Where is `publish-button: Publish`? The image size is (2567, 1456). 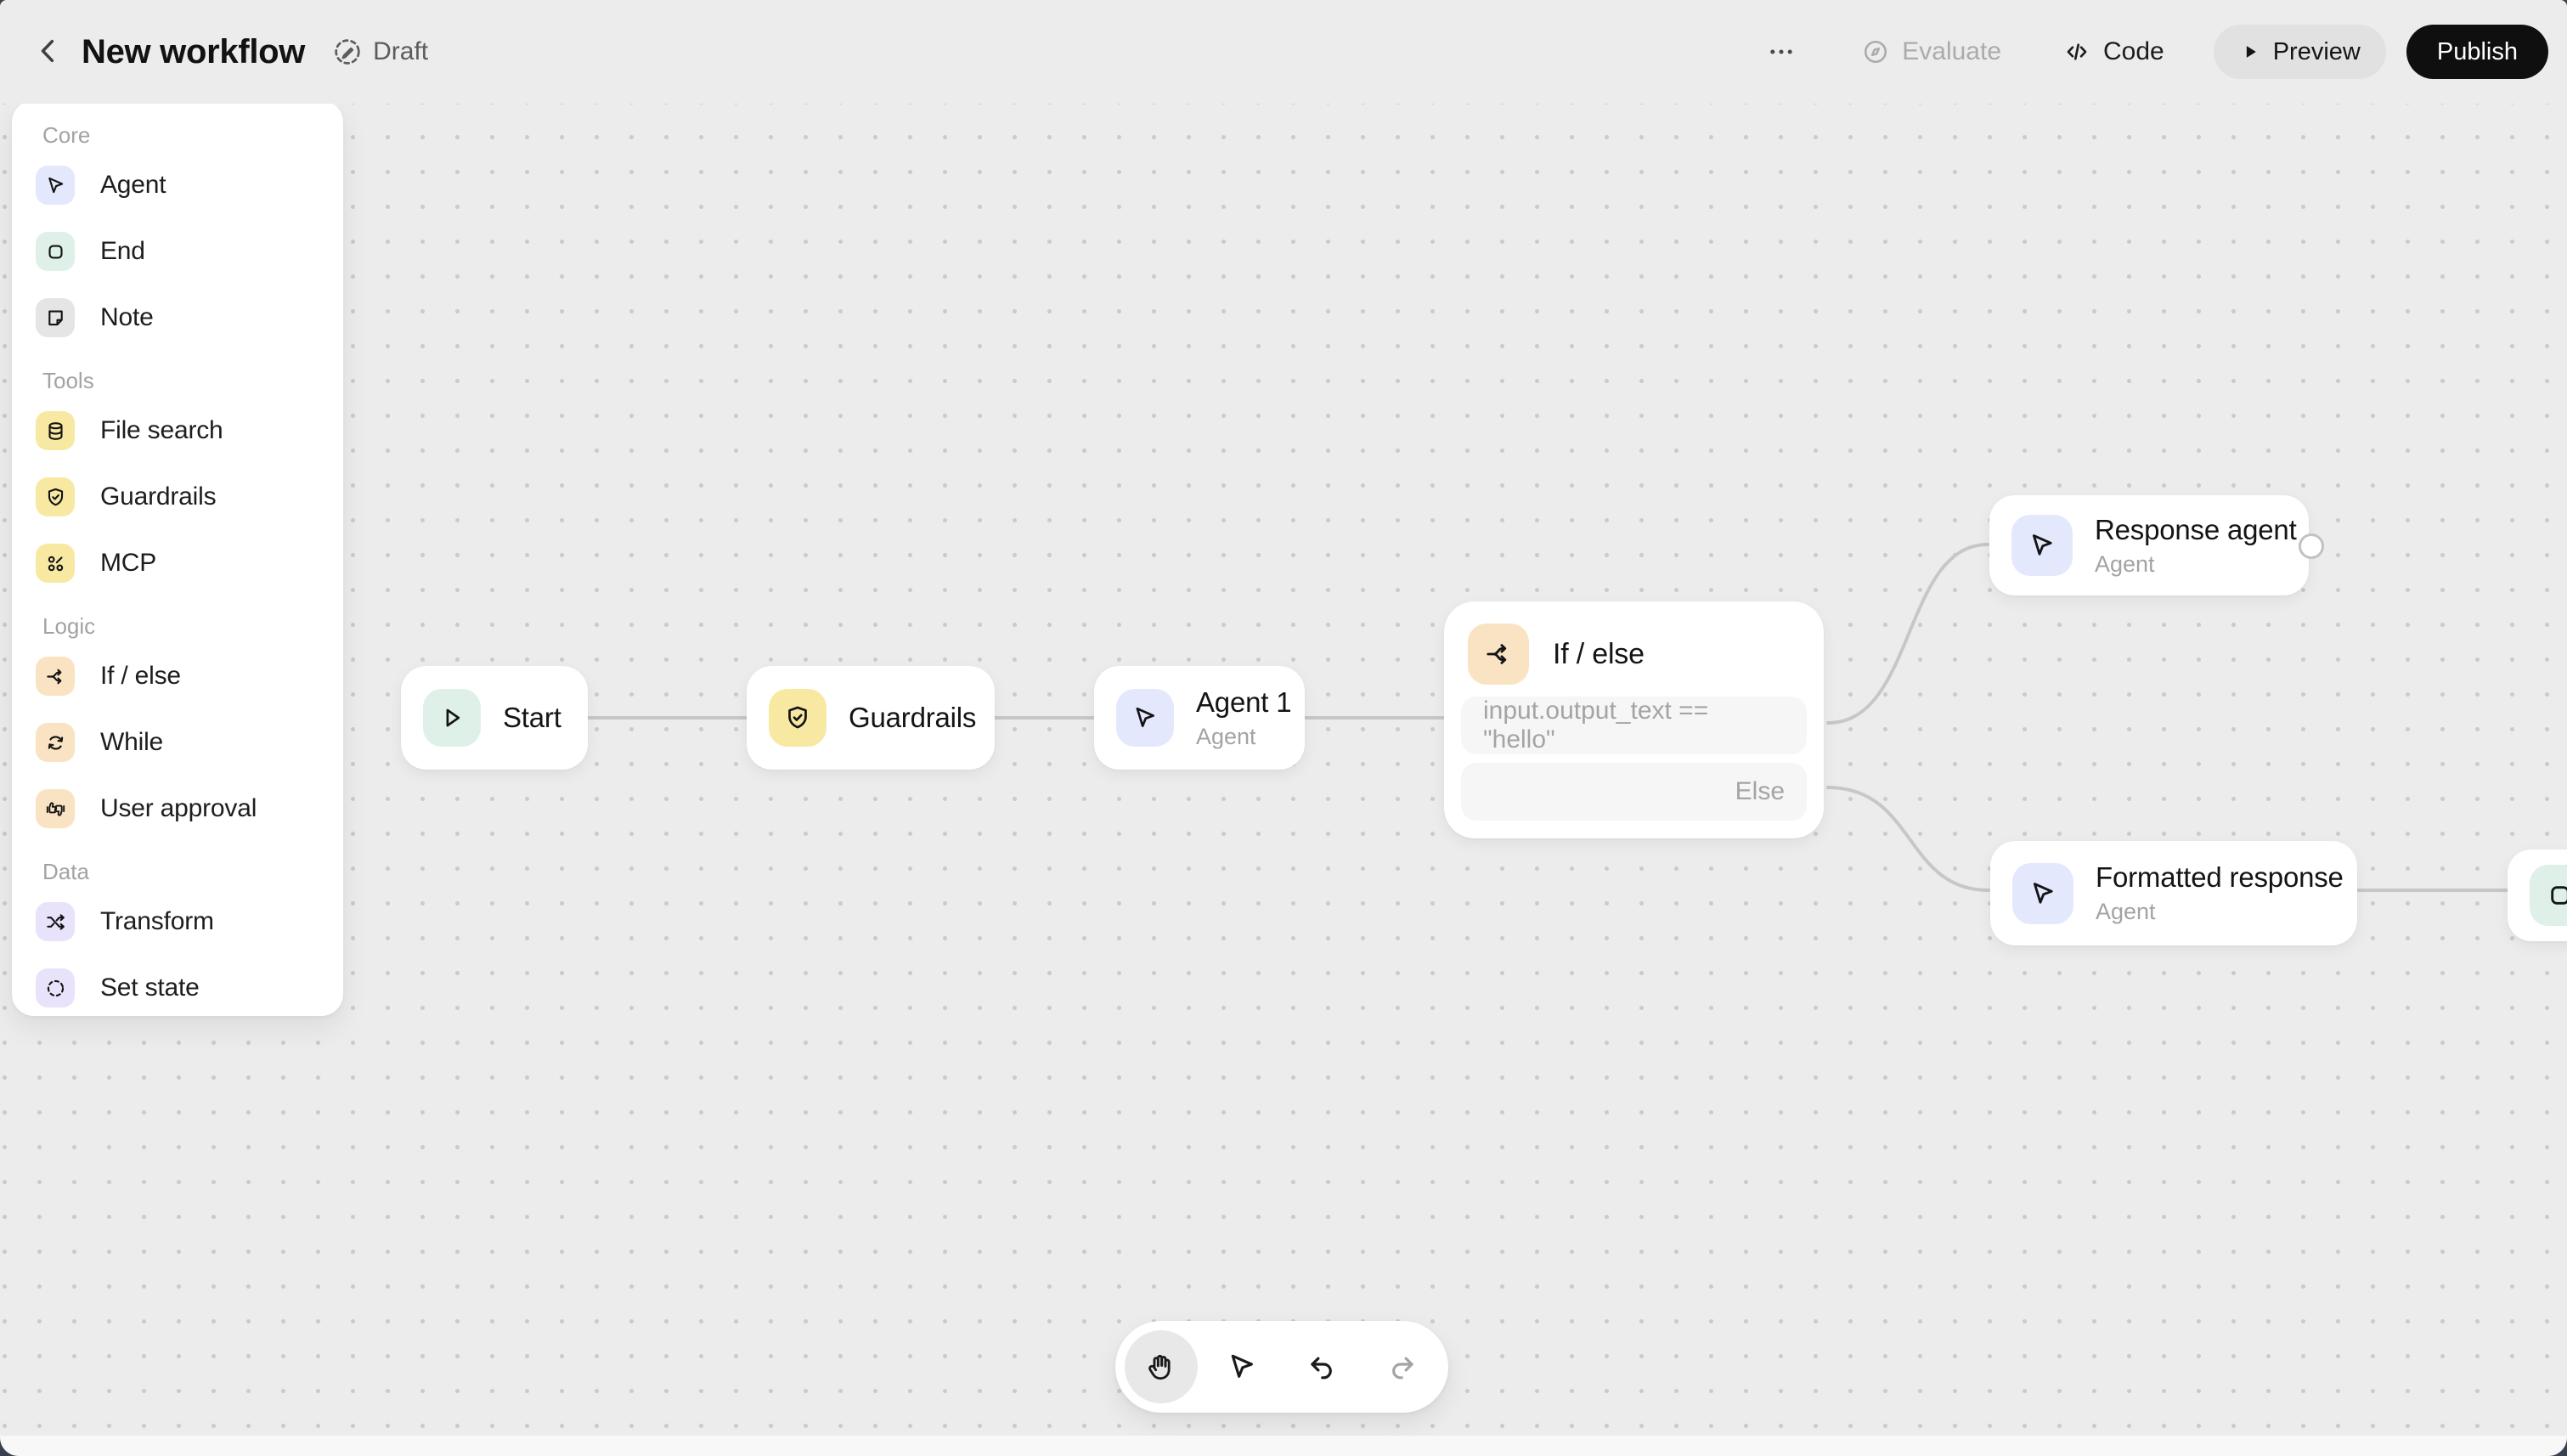
publish-button: Publish is located at coordinates (2477, 52).